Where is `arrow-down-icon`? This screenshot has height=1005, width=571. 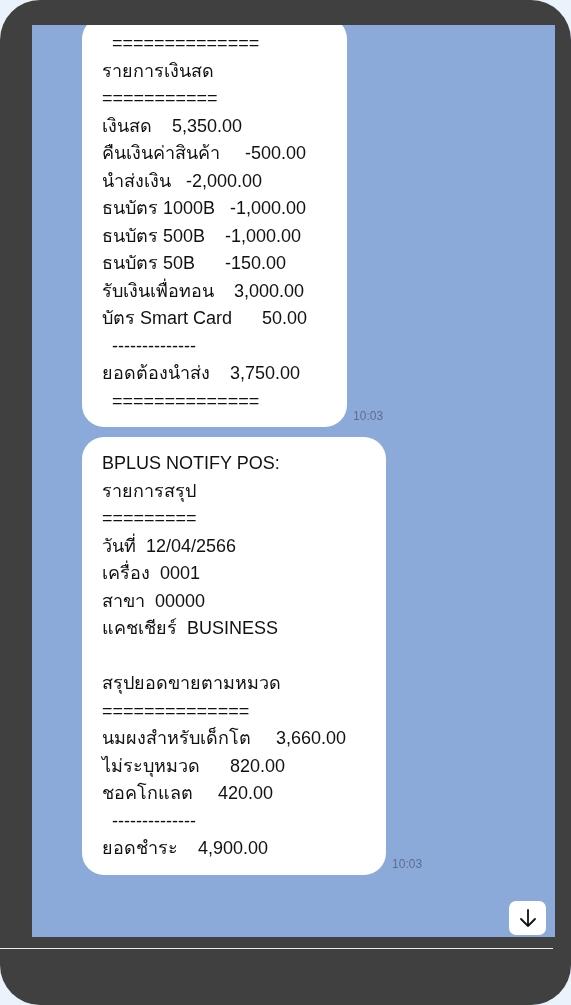 arrow-down-icon is located at coordinates (527, 918).